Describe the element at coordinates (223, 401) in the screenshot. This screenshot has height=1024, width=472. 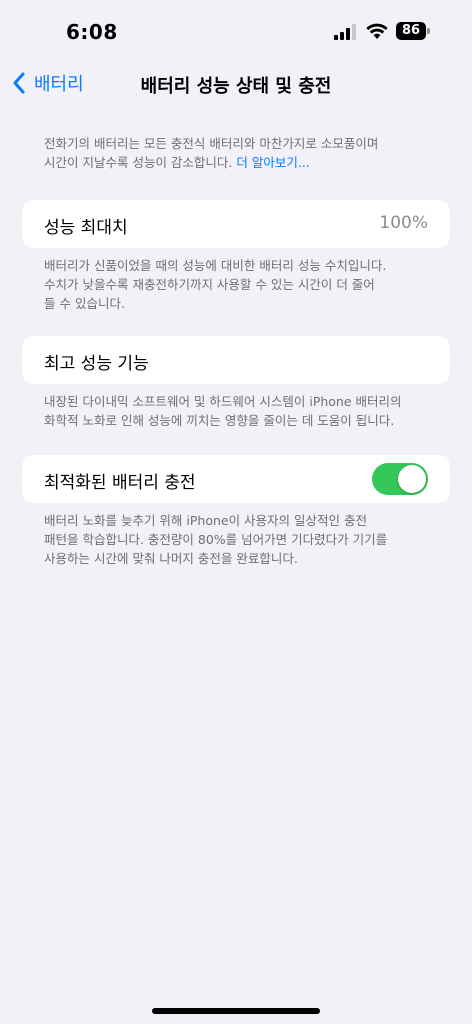
I see `peak-performance-footnote-line-1: 내장된 다이내믹 소프트웨어 및 하드웨어 시스템이 iPhone 배터리의` at that location.